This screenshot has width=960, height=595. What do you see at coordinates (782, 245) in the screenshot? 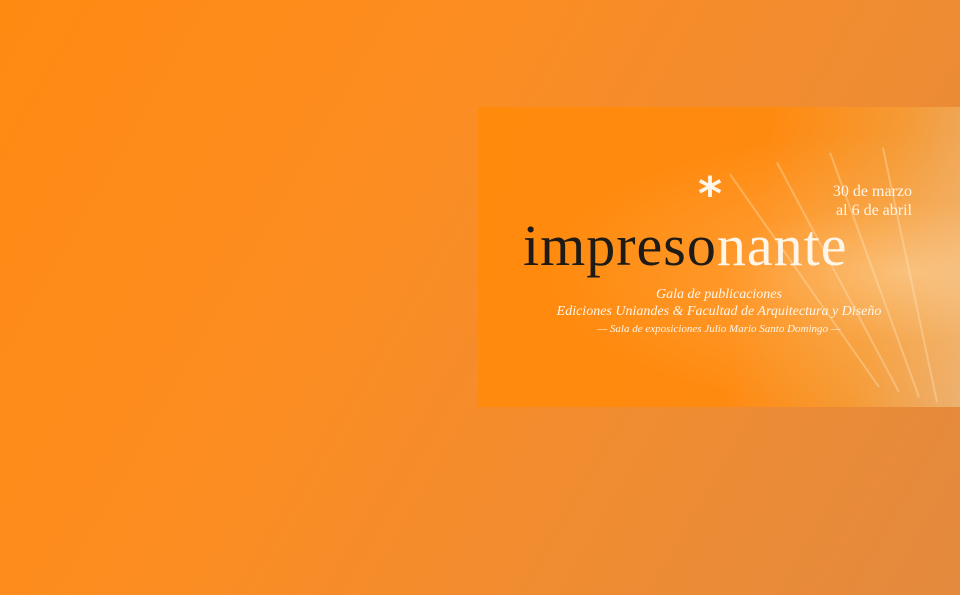
I see `logo-light-part: nante` at bounding box center [782, 245].